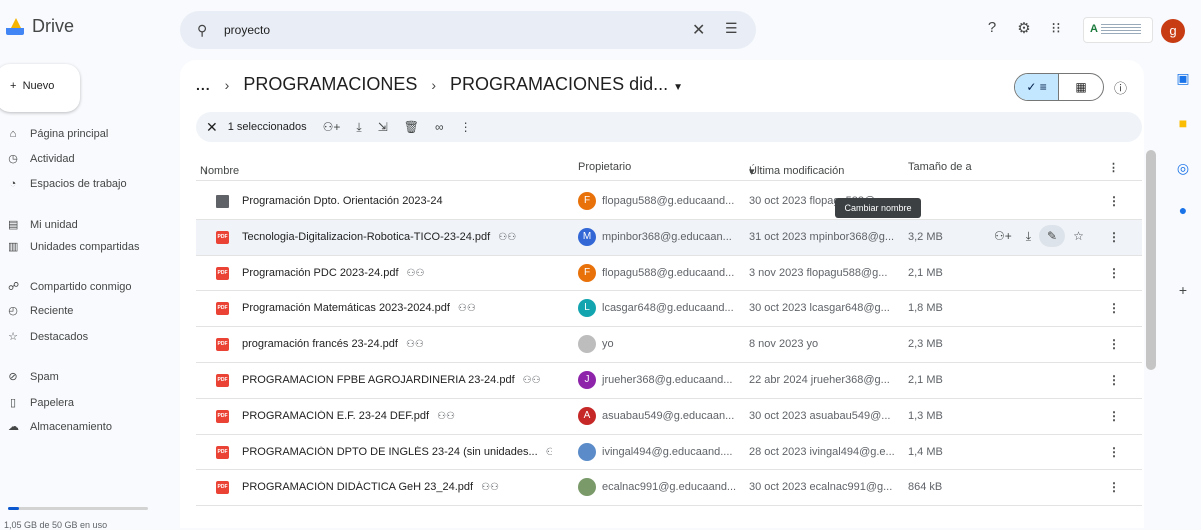 The image size is (1201, 530). I want to click on scrollbar, so click(1151, 260).